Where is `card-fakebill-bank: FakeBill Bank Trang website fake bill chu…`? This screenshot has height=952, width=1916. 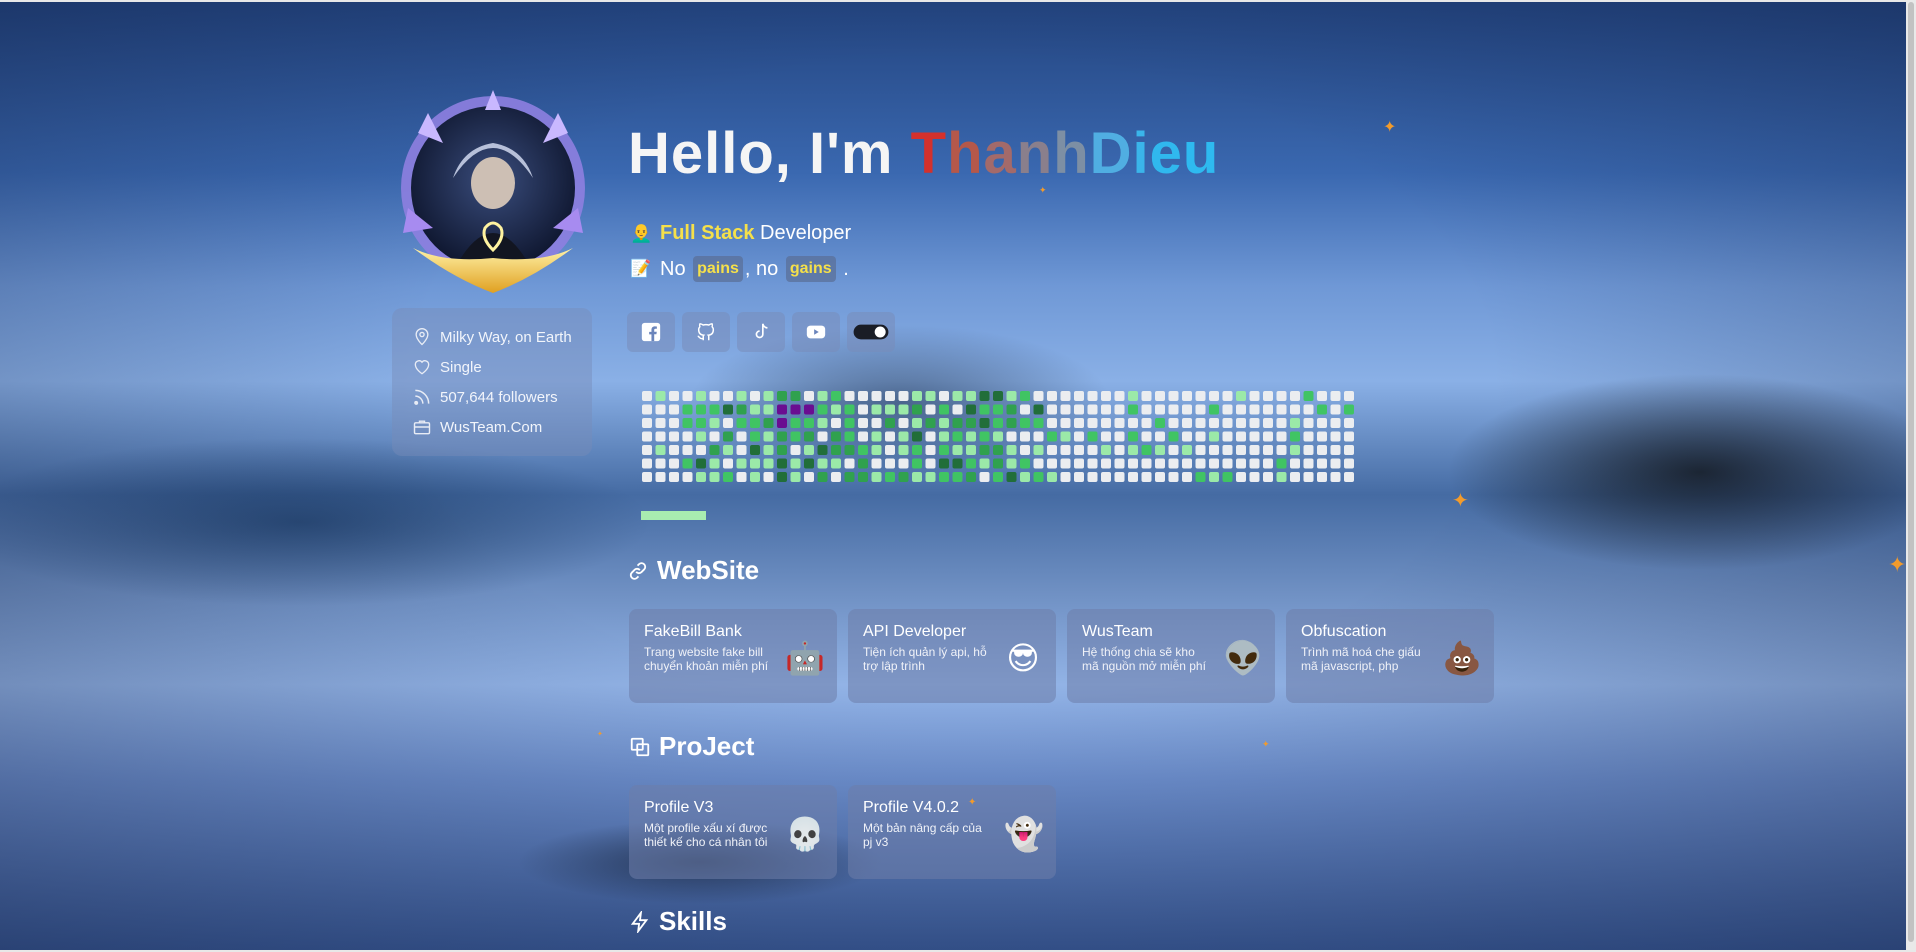 card-fakebill-bank: FakeBill Bank Trang website fake bill chu… is located at coordinates (733, 656).